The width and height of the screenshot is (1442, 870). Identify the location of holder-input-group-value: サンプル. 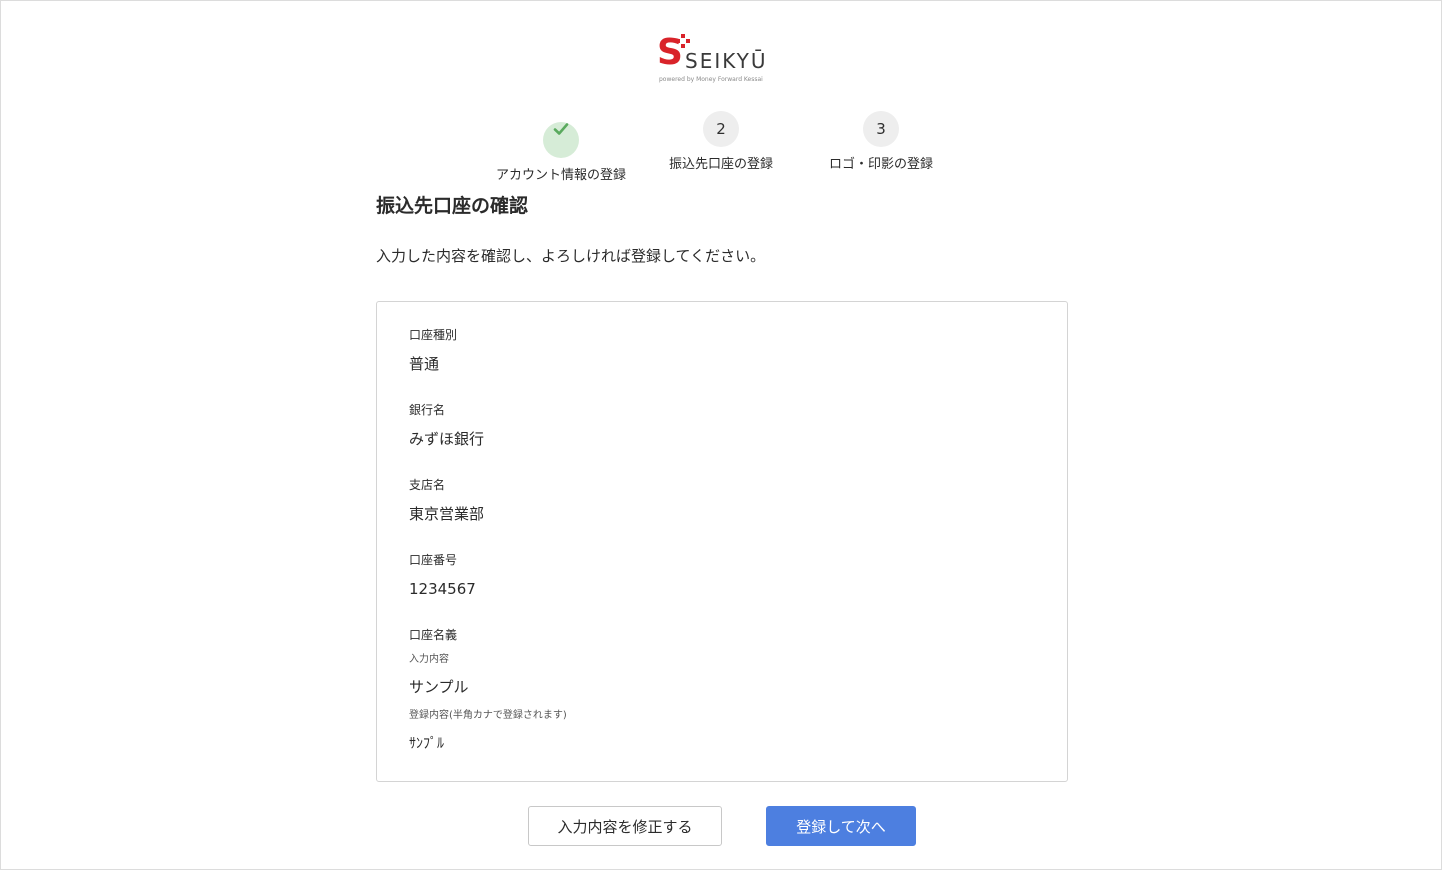
(439, 687).